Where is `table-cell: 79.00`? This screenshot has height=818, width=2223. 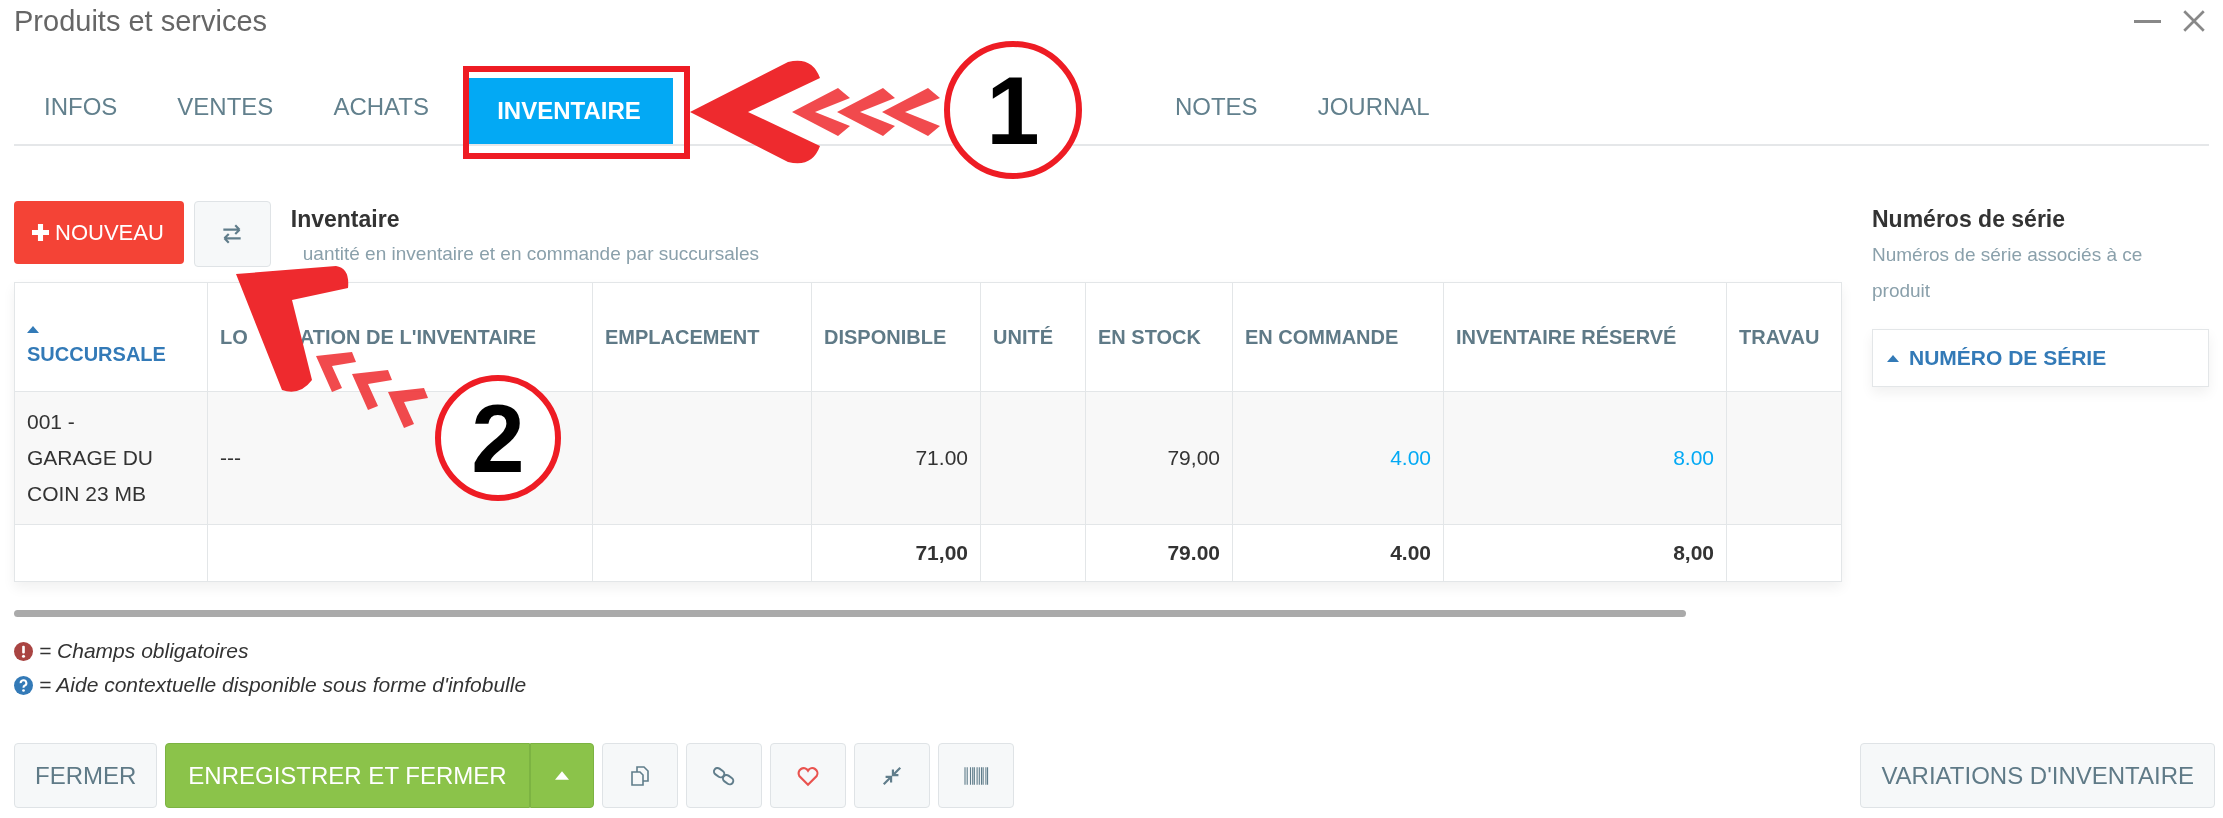
table-cell: 79.00 is located at coordinates (1193, 552).